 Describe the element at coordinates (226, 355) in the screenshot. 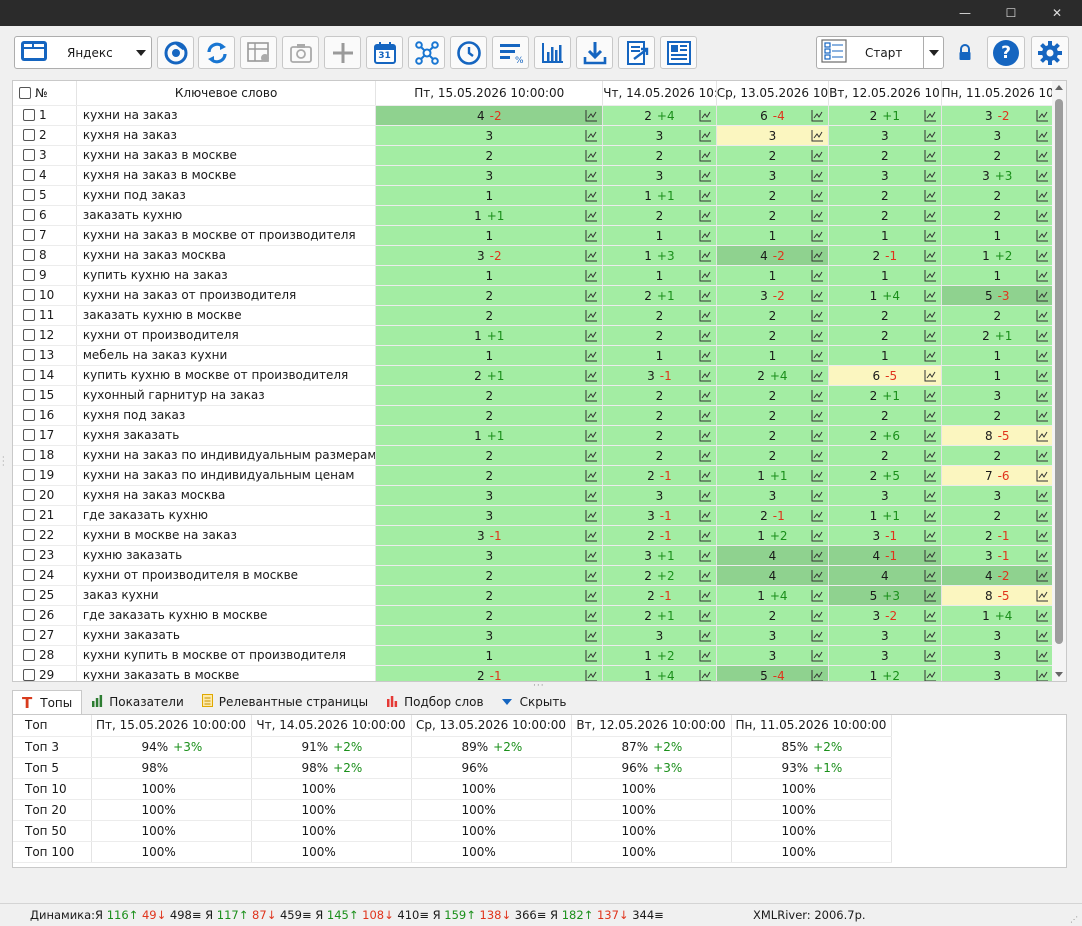

I see `keyword-cell: мебель на заказ кухни` at that location.